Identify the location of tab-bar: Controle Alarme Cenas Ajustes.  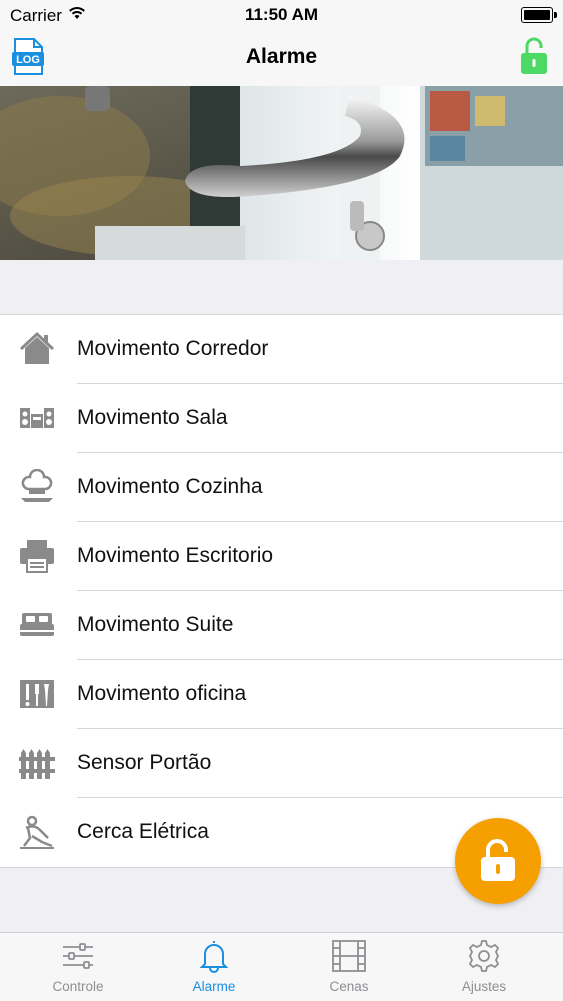
(281, 966).